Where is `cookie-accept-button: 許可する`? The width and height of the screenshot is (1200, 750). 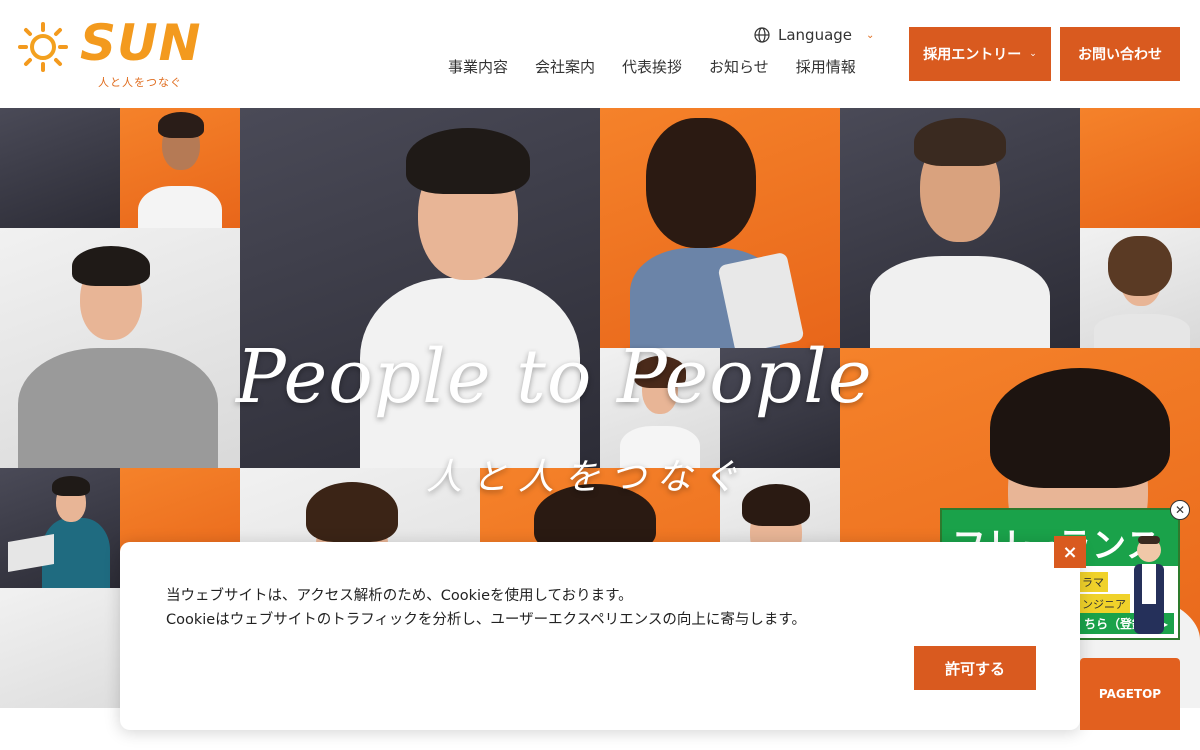
cookie-accept-button: 許可する is located at coordinates (975, 668).